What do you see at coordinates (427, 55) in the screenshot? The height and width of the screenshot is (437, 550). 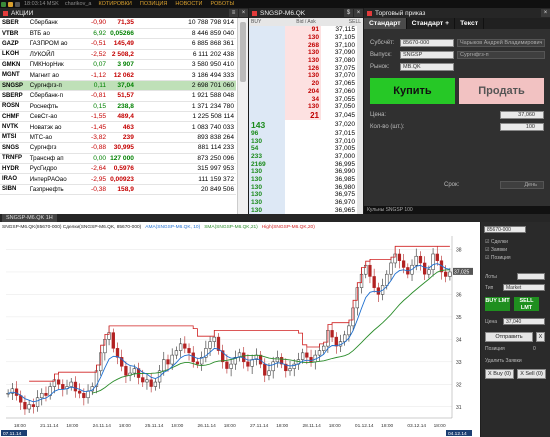 I see `issue-select: SNGSP` at bounding box center [427, 55].